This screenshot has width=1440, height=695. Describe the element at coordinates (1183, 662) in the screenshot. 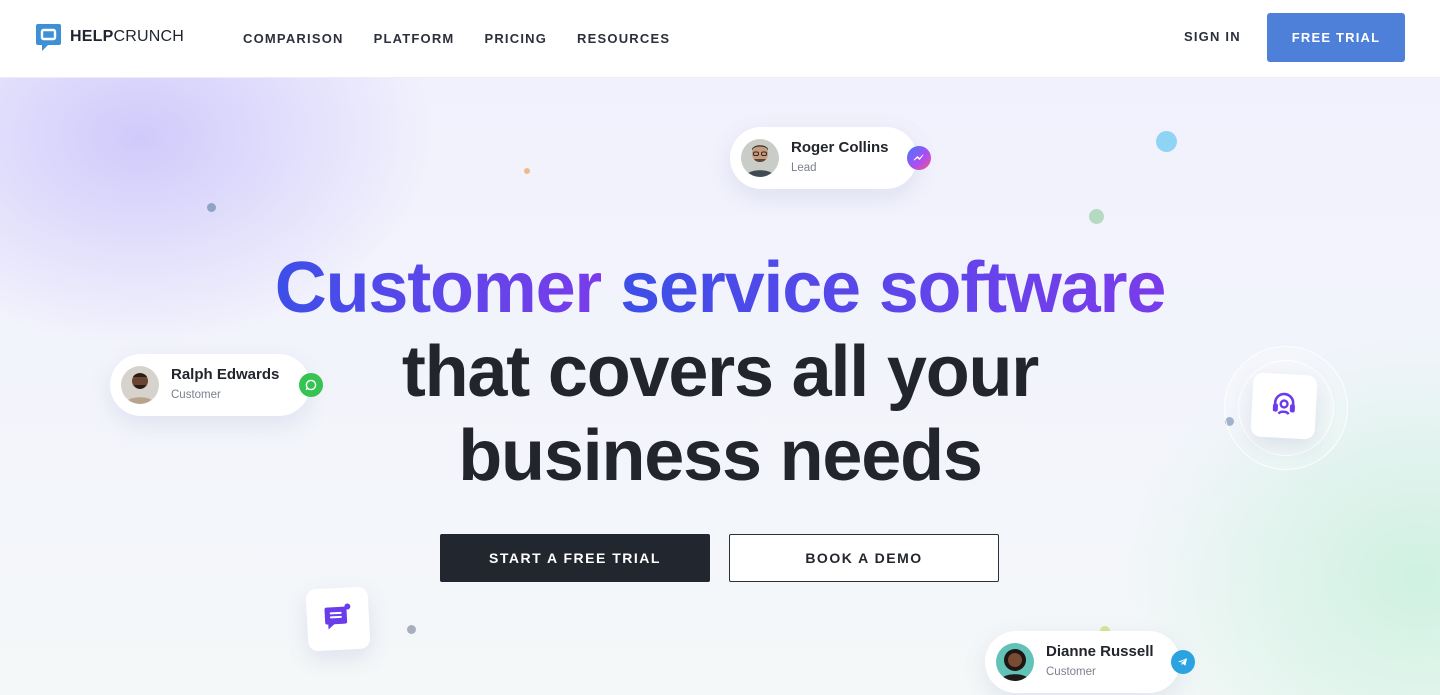

I see `telegram-icon` at that location.